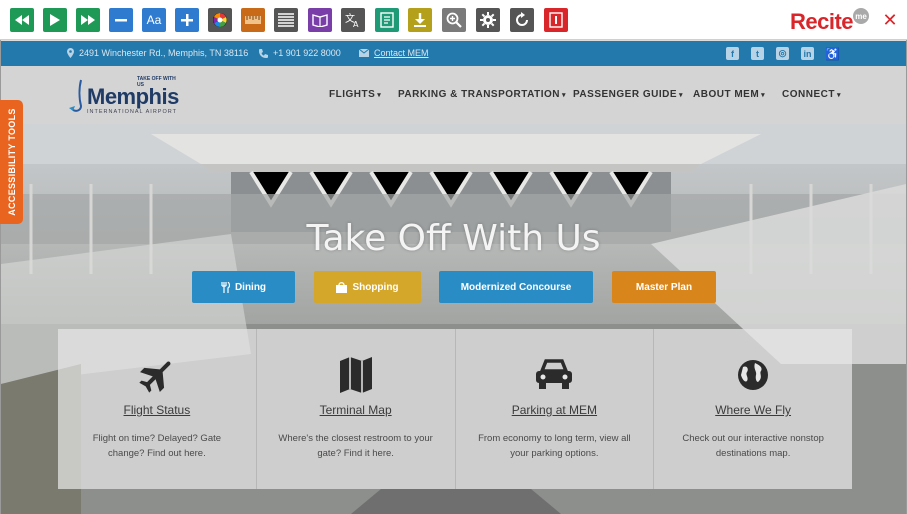 This screenshot has width=907, height=514. I want to click on flight-status-link: Flight Status, so click(157, 410).